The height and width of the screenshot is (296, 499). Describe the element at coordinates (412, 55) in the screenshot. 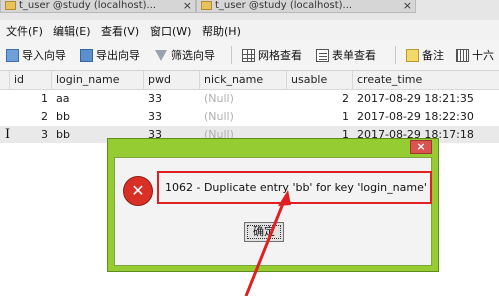

I see `memo-icon` at that location.